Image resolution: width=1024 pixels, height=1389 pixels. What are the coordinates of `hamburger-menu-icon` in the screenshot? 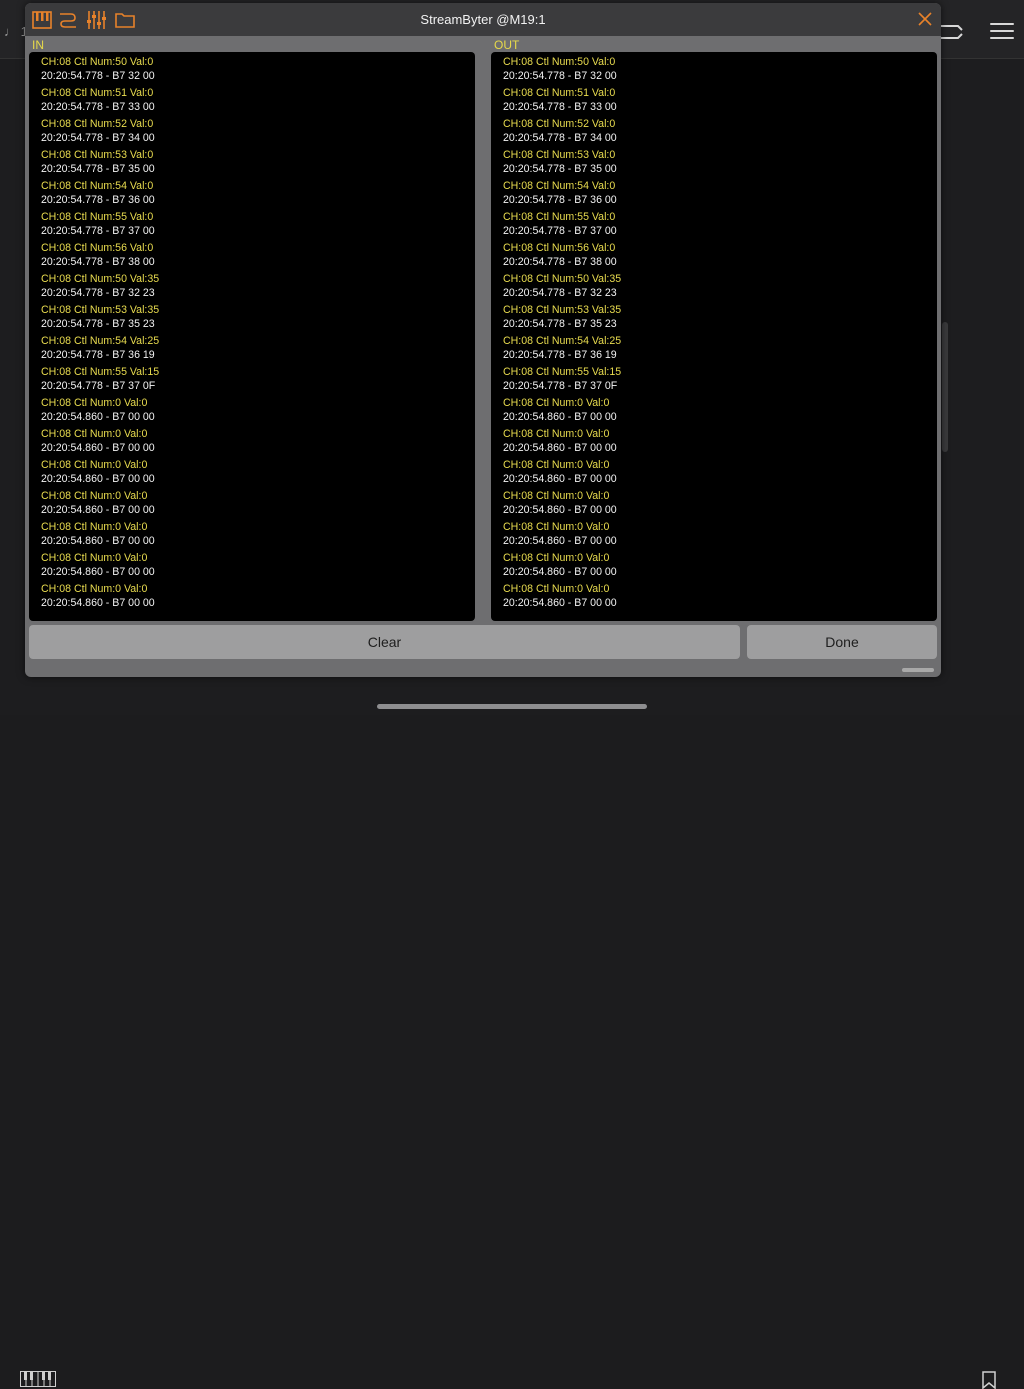 It's located at (1002, 31).